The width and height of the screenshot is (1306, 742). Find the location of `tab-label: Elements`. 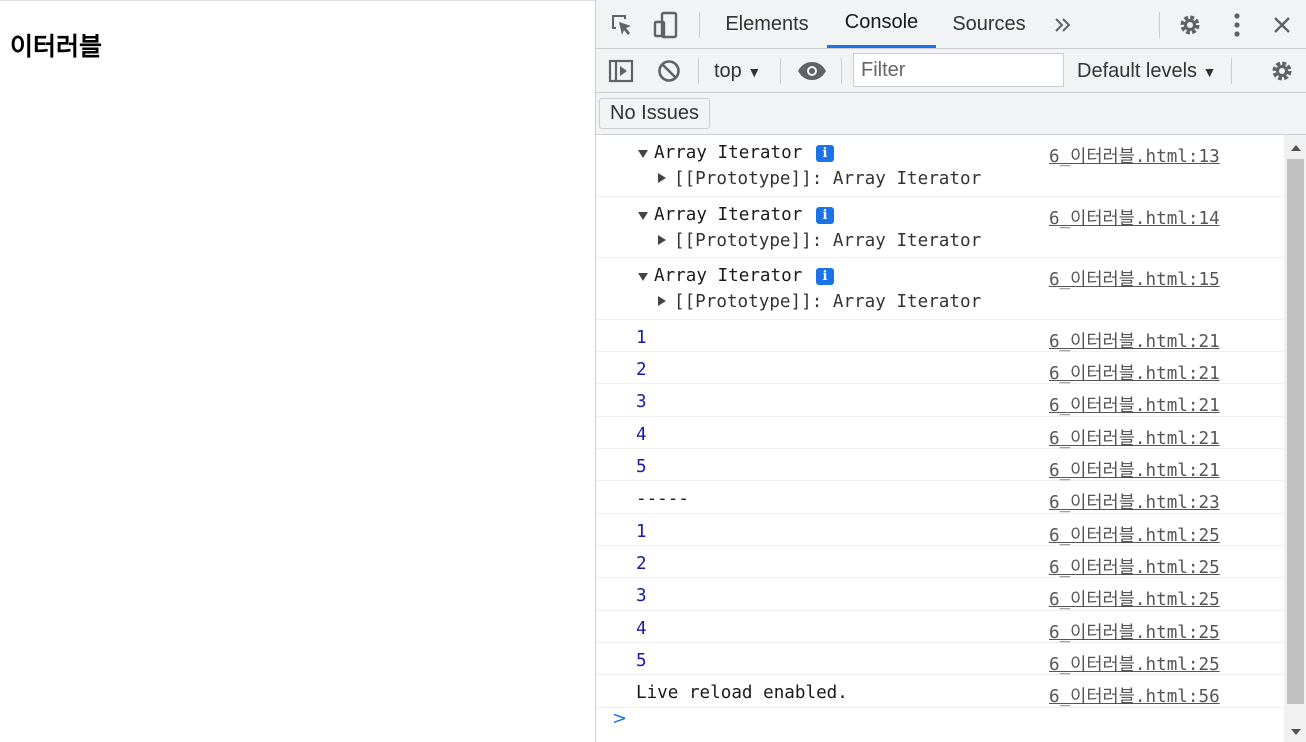

tab-label: Elements is located at coordinates (767, 23).